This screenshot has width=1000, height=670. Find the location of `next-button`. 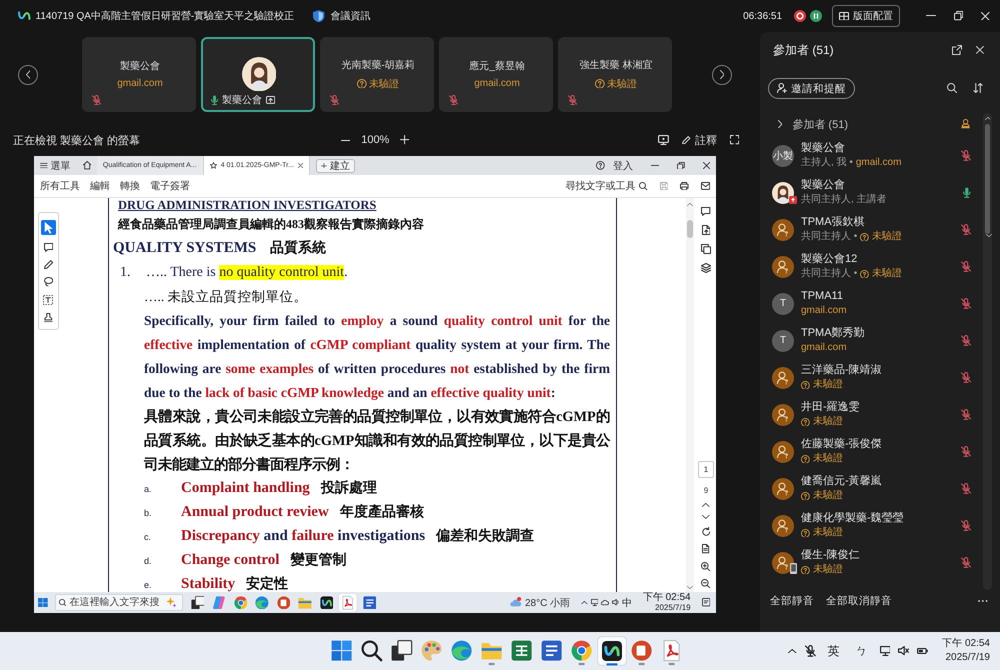

next-button is located at coordinates (722, 74).